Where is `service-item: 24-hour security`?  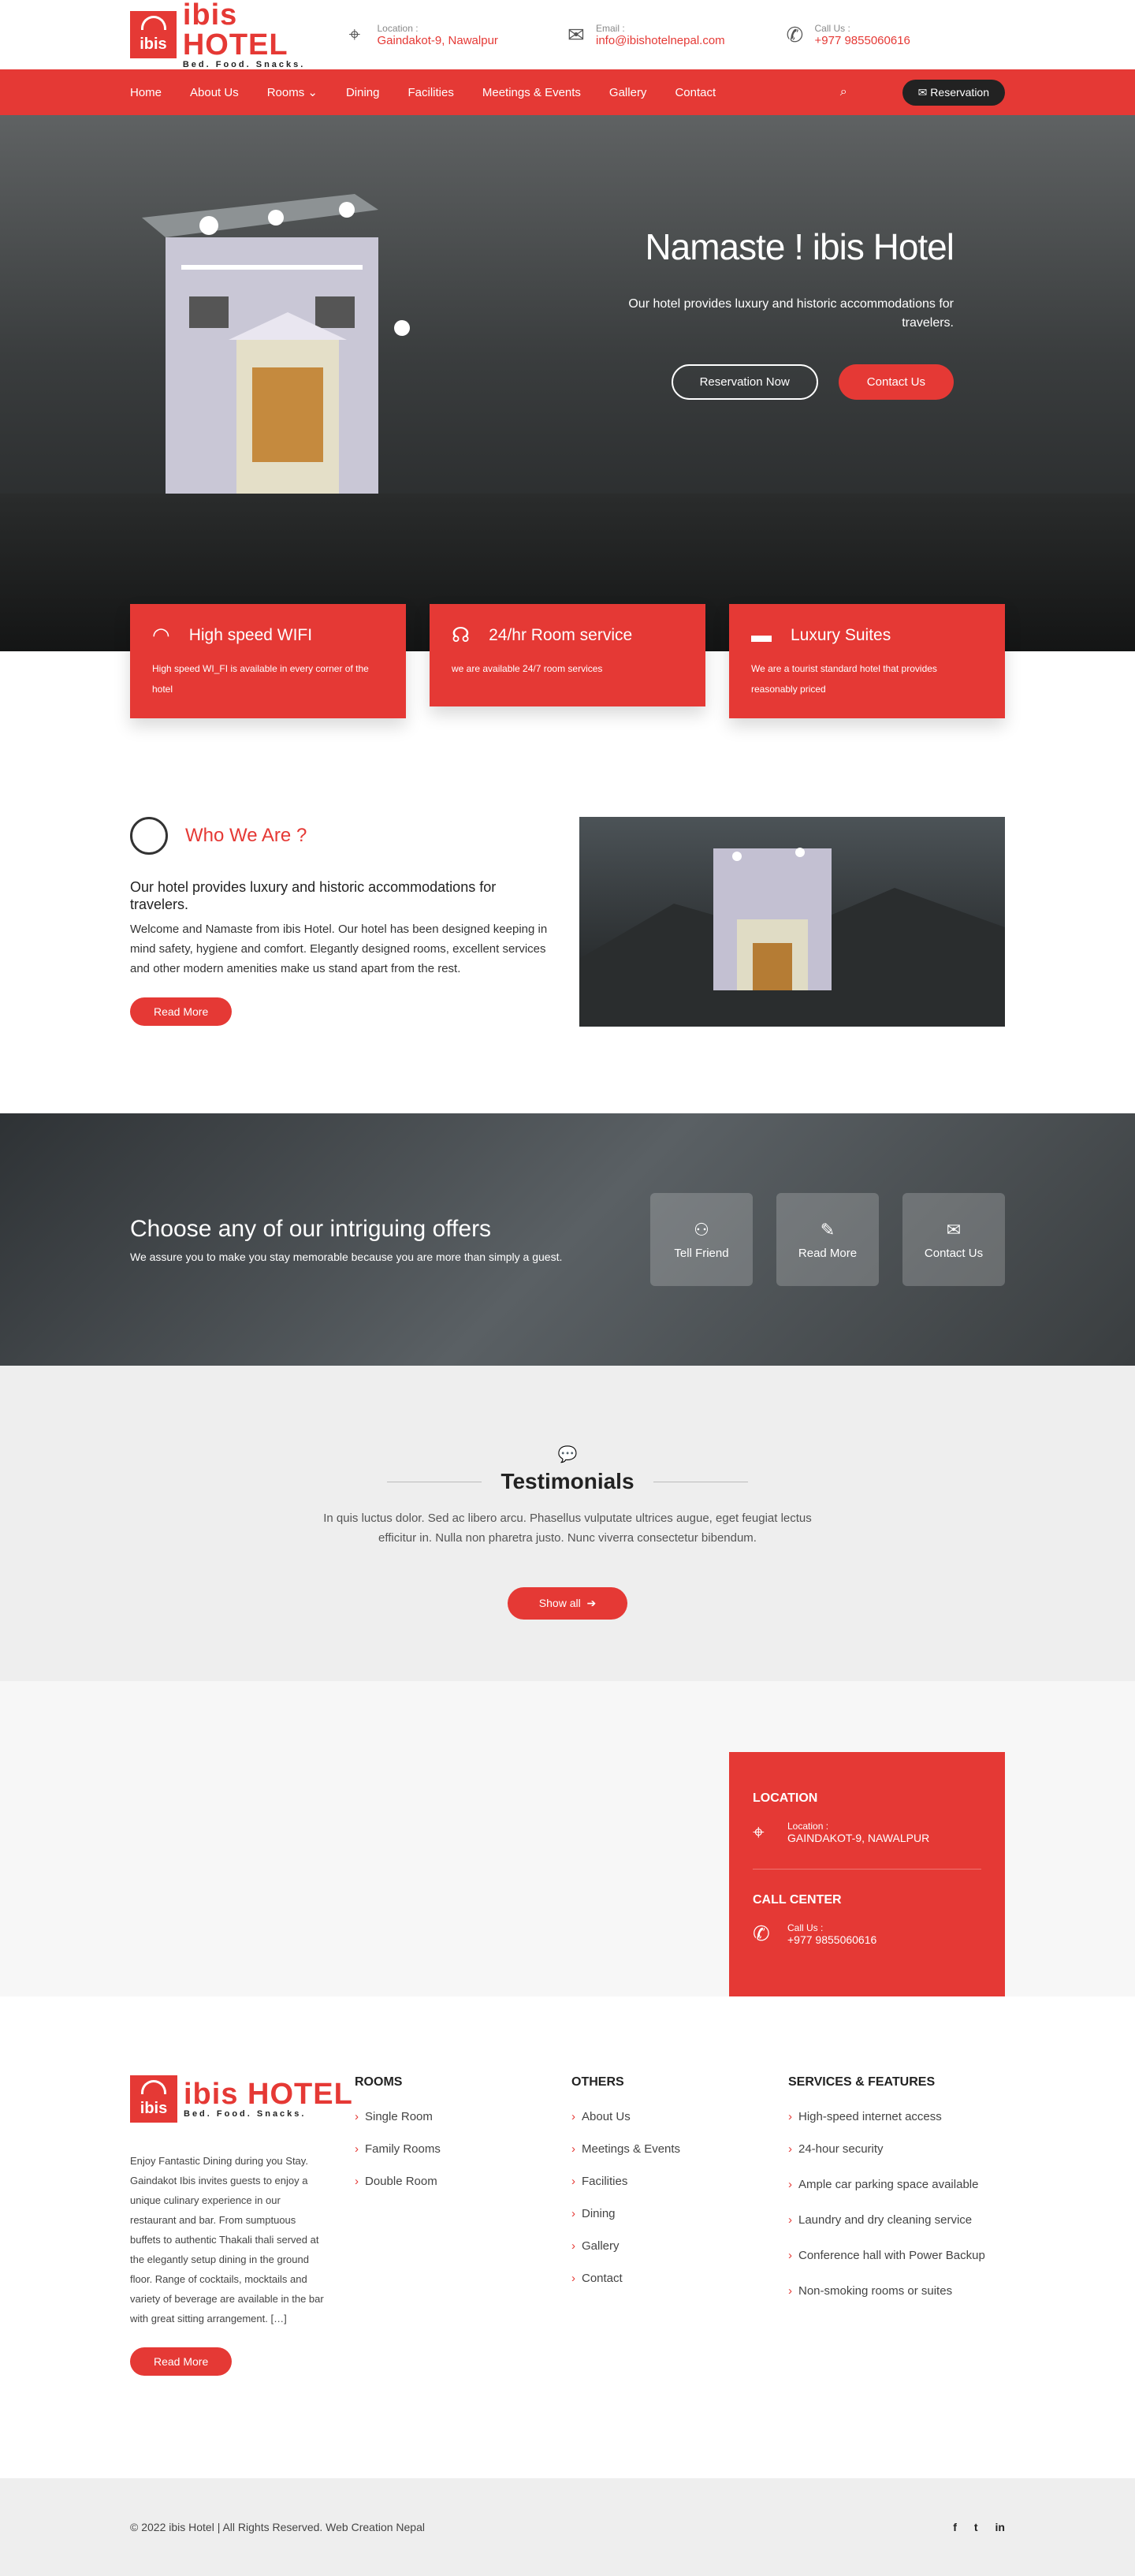
service-item: 24-hour security is located at coordinates (897, 2149).